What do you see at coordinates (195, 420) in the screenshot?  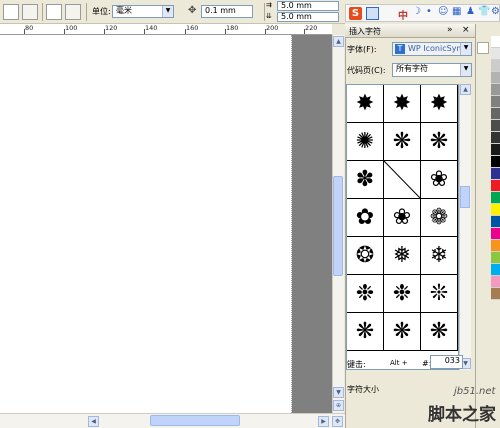 I see `horizontal-scroll-thumb` at bounding box center [195, 420].